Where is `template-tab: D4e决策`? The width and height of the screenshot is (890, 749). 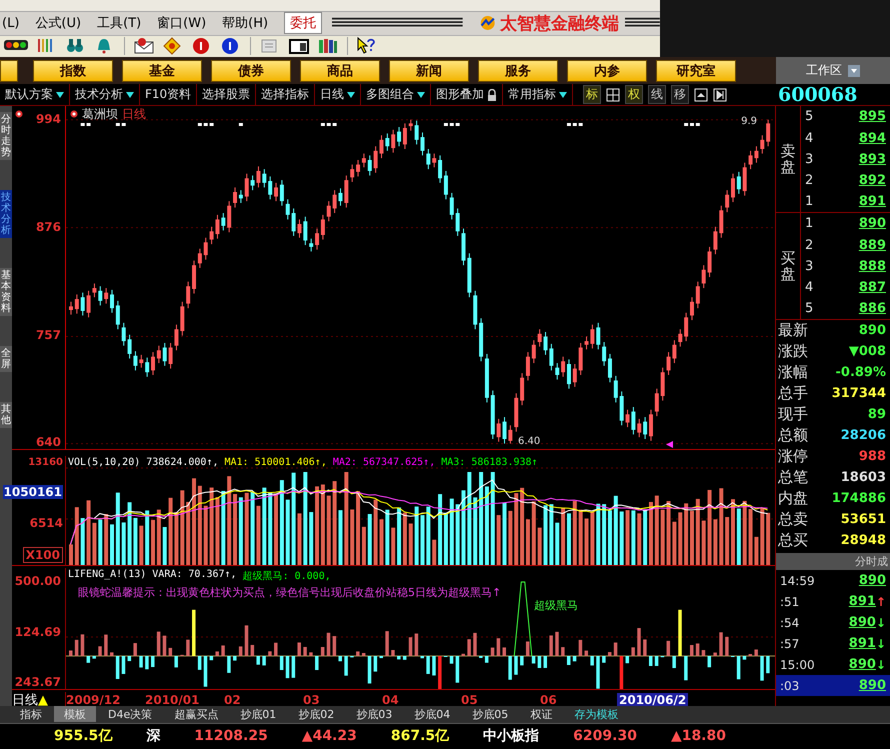 template-tab: D4e决策 is located at coordinates (130, 714).